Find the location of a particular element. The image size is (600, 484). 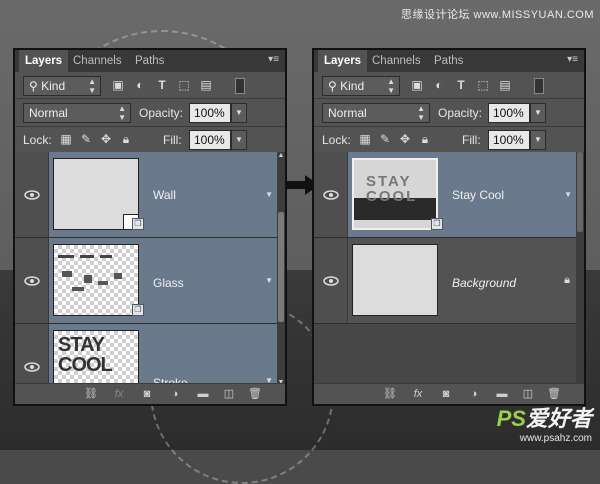

layer-row-stay-cool: STAY COOL ❒ Stay Cool ▼ is located at coordinates (445, 195).